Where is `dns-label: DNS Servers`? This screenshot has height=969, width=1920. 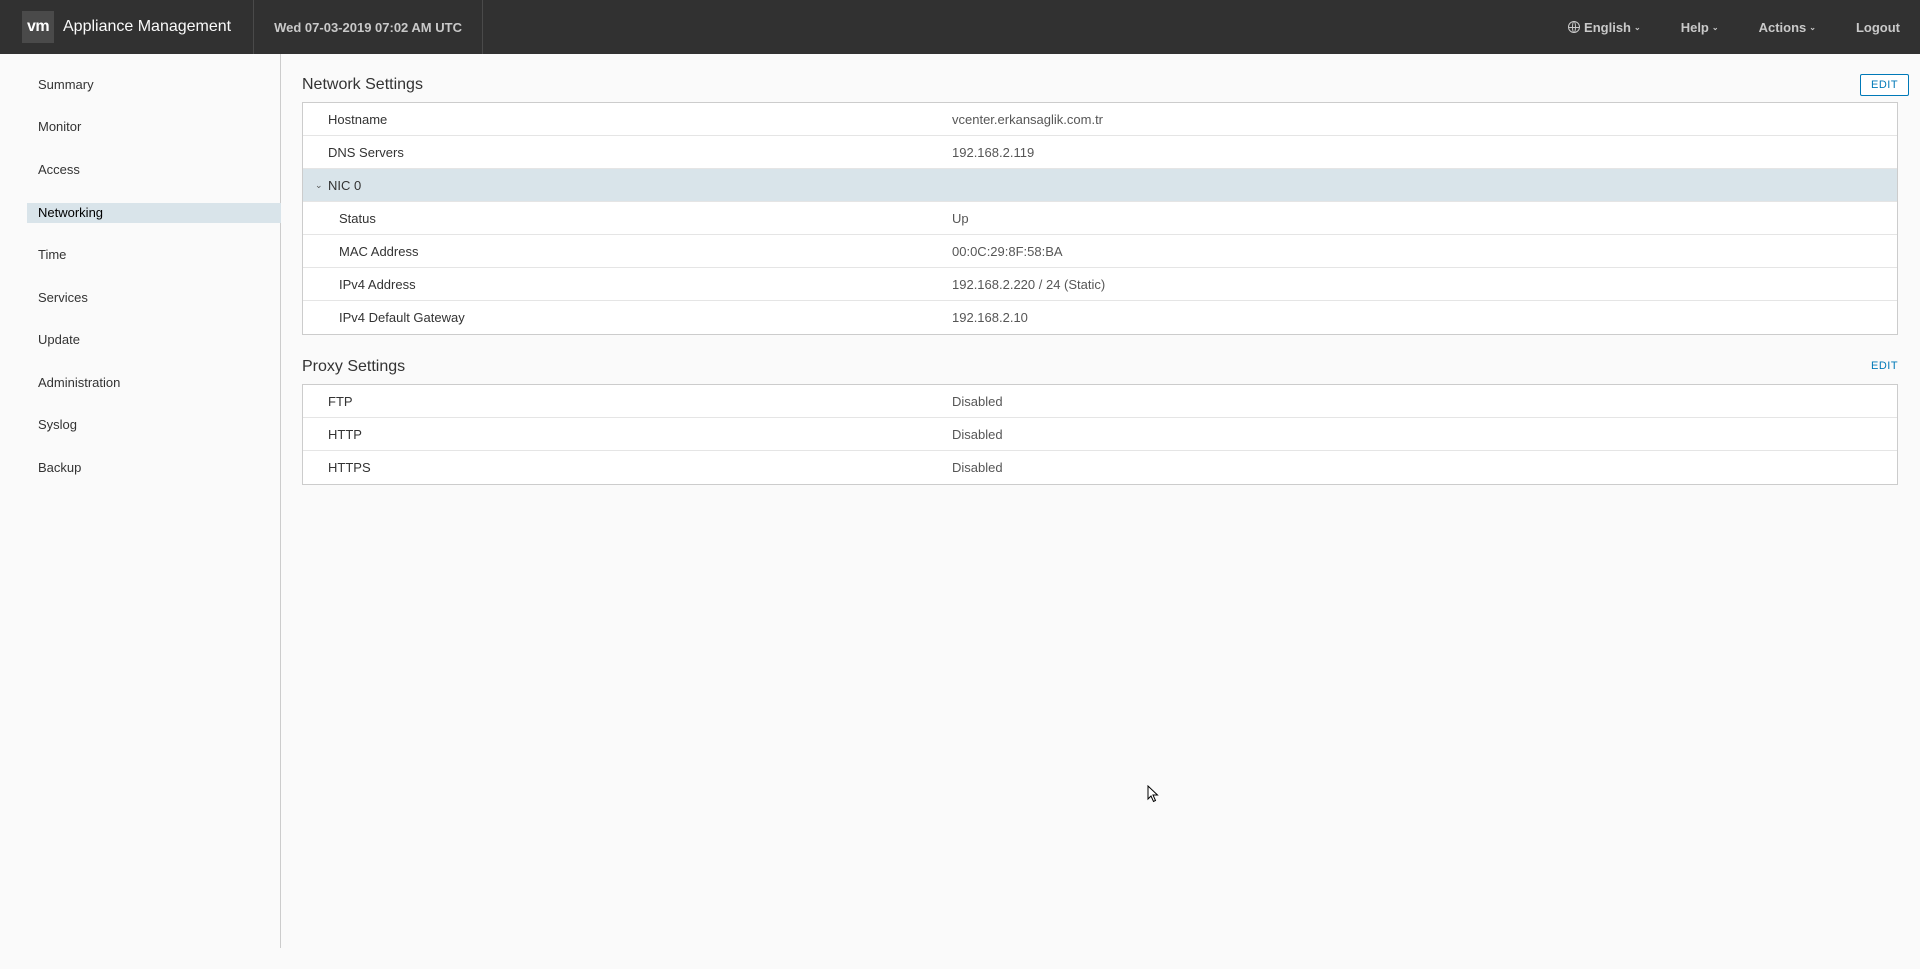 dns-label: DNS Servers is located at coordinates (366, 152).